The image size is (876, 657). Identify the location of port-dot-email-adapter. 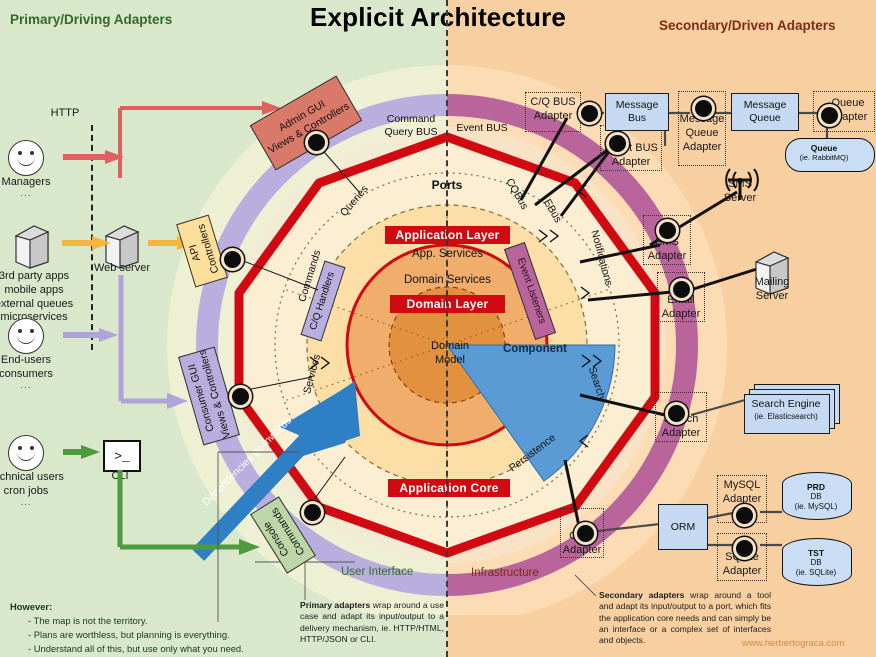
(681, 289).